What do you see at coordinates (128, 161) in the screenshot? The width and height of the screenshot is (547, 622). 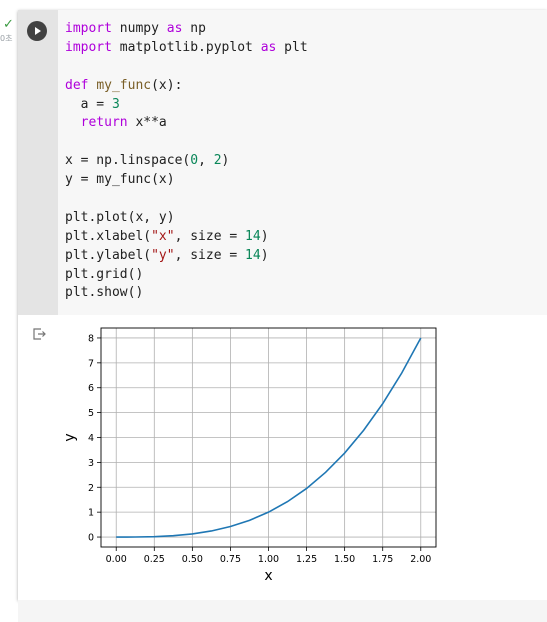 I see `code-token: x = np.linspace(` at bounding box center [128, 161].